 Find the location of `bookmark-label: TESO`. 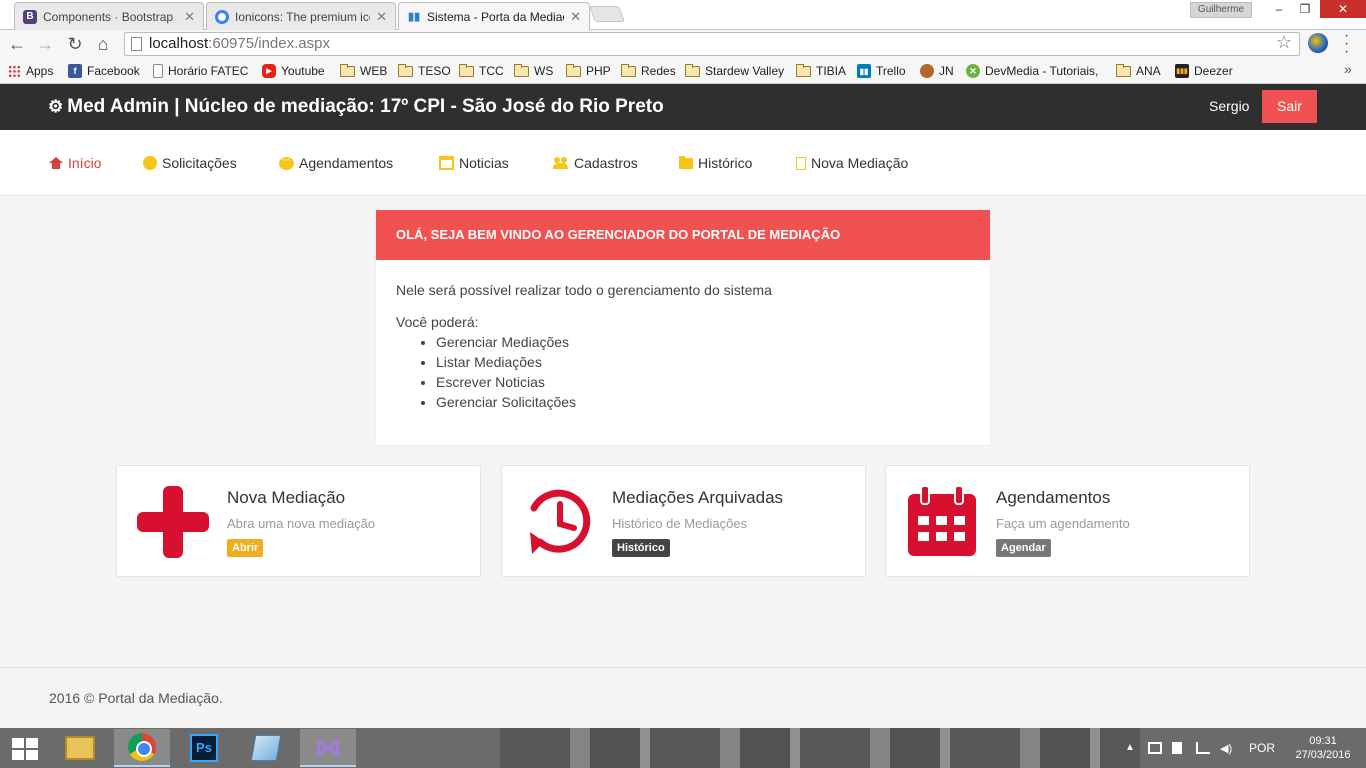

bookmark-label: TESO is located at coordinates (434, 71).